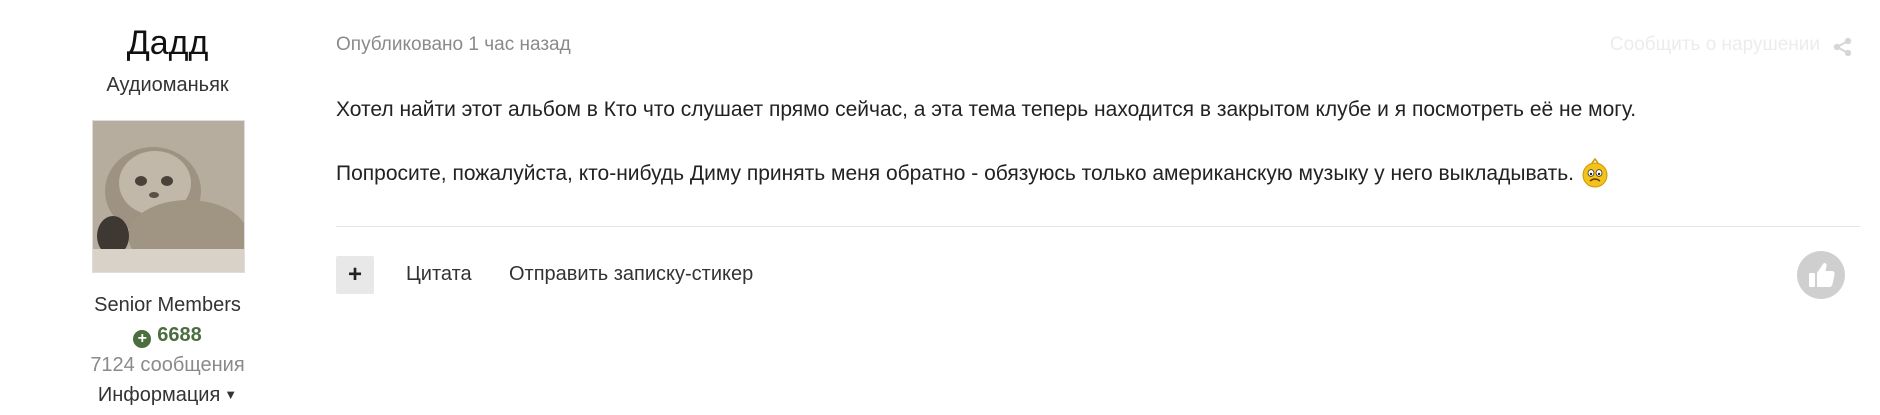  Describe the element at coordinates (355, 275) in the screenshot. I see `multiquote-plus-button: +` at that location.